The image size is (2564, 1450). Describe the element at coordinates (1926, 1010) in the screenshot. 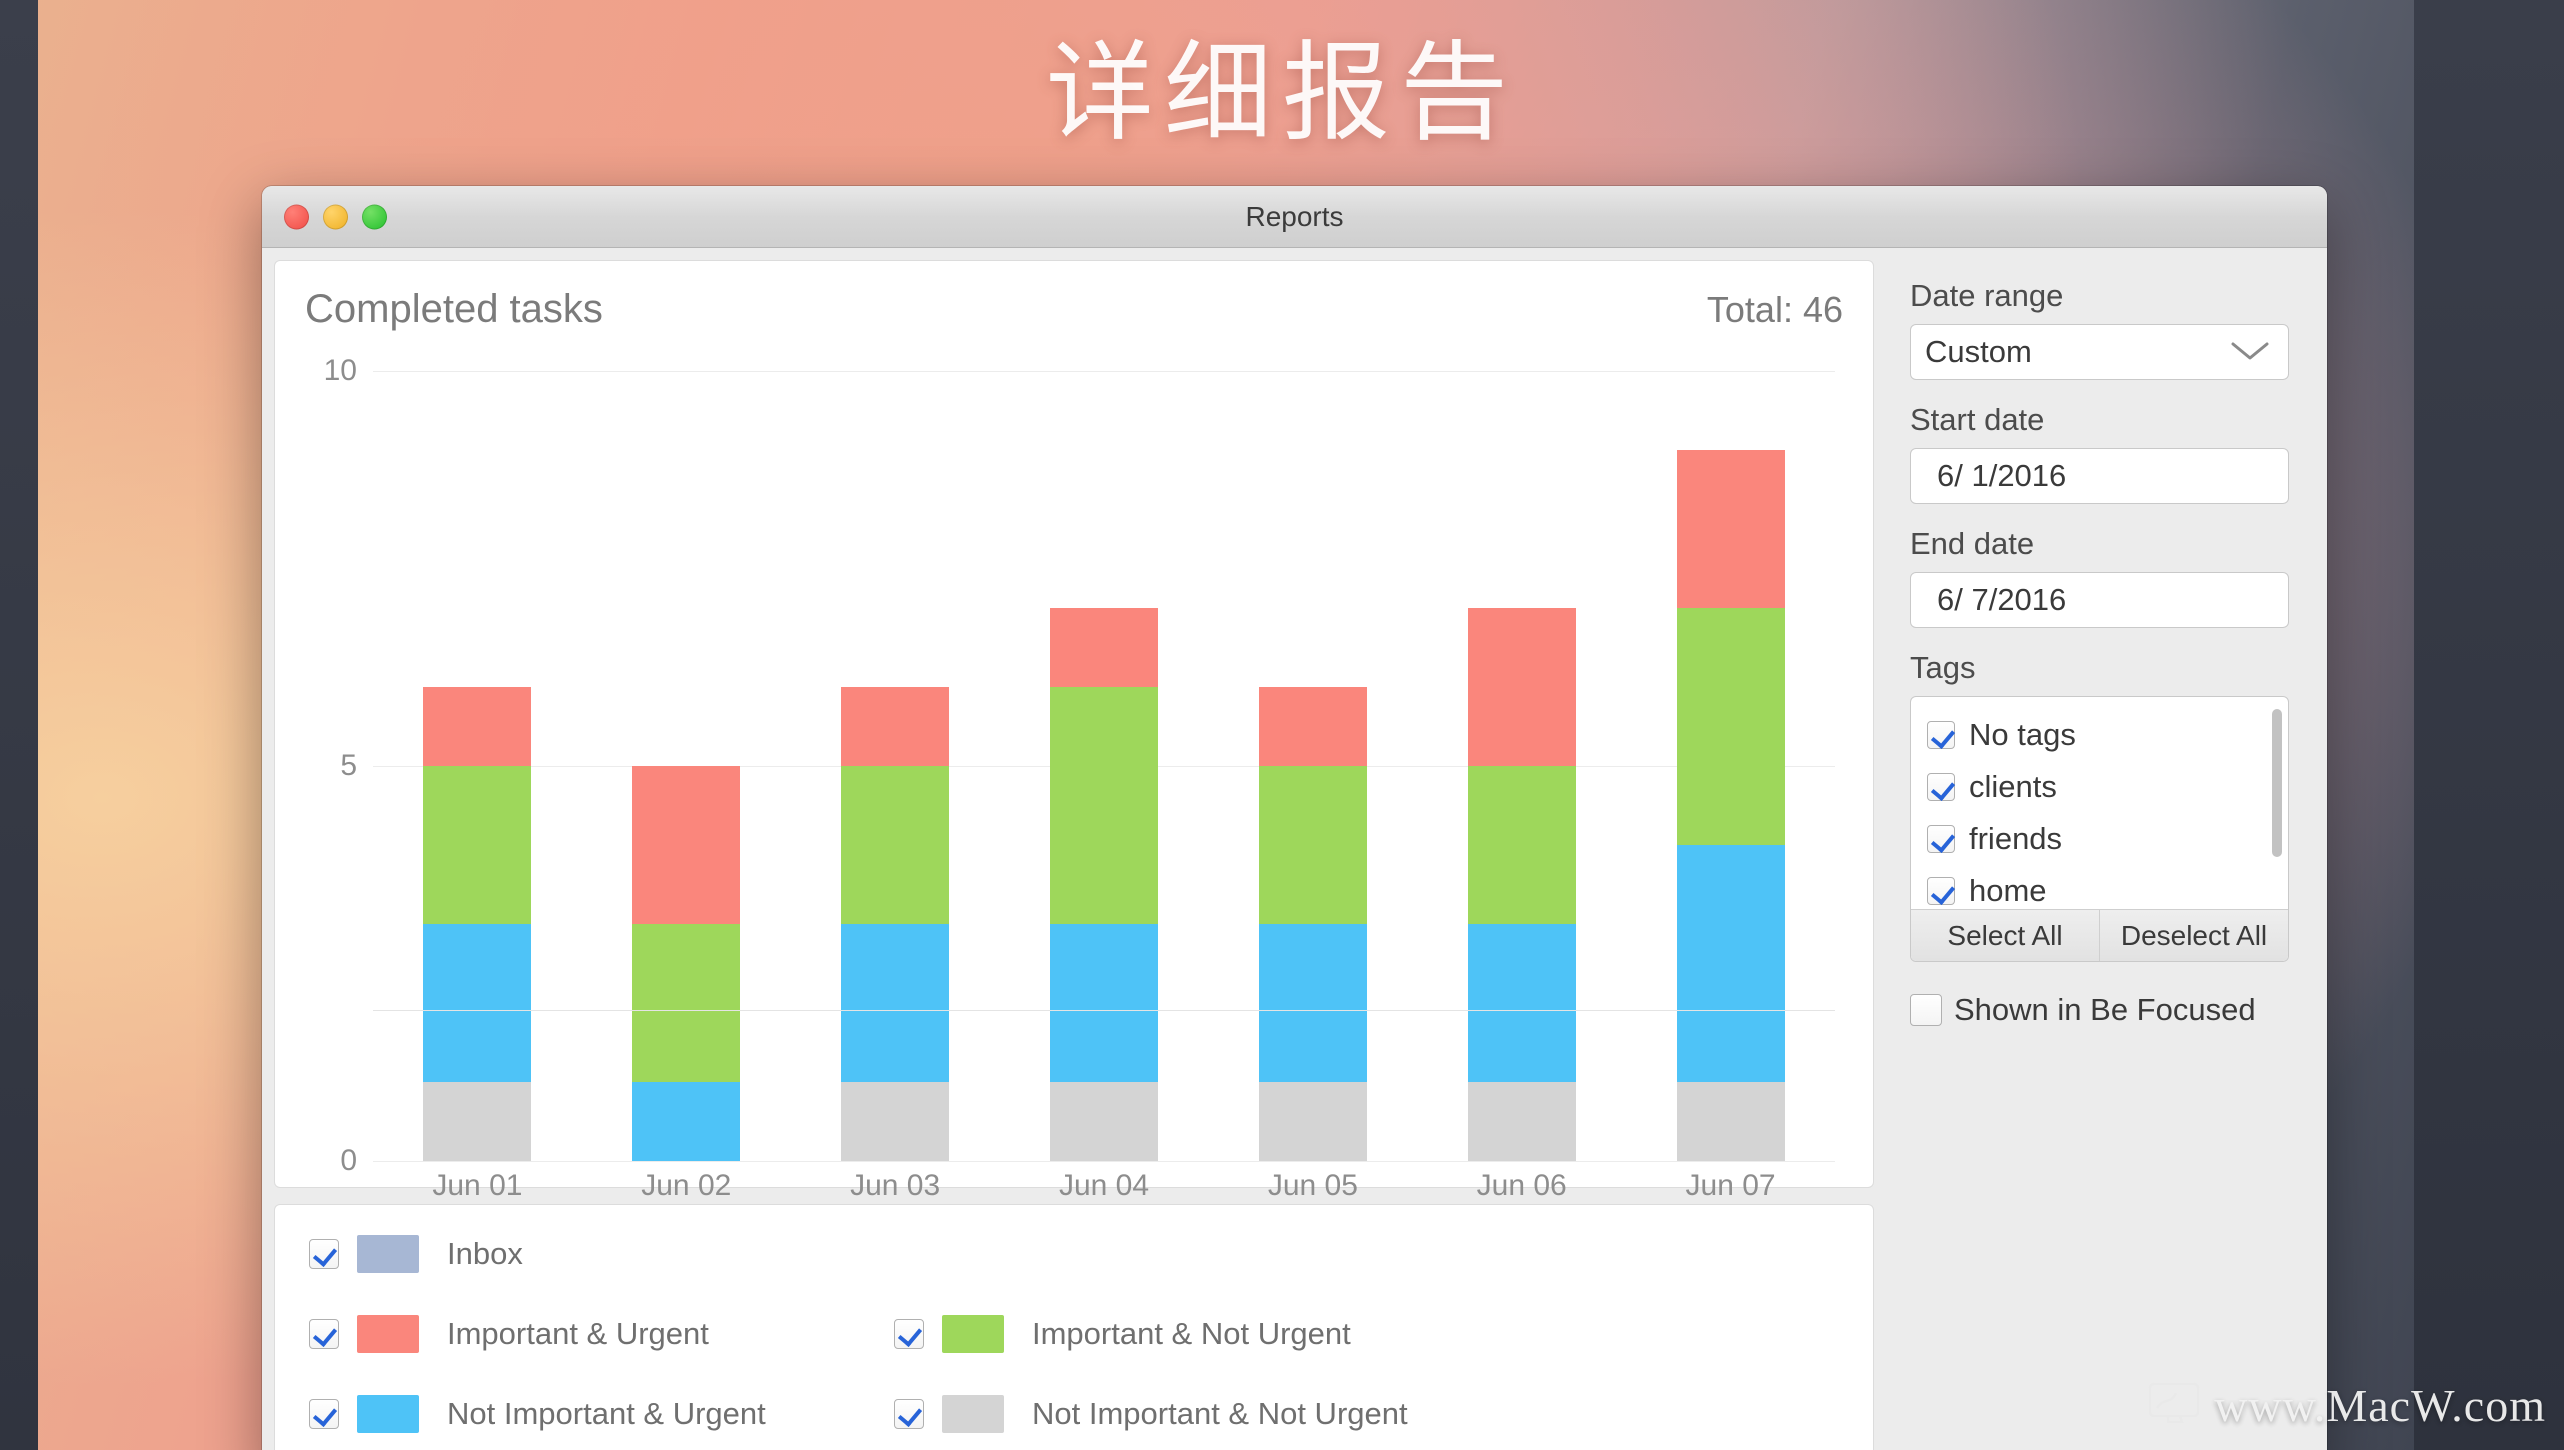

I see `shown-in-be-focused-checkbox` at that location.